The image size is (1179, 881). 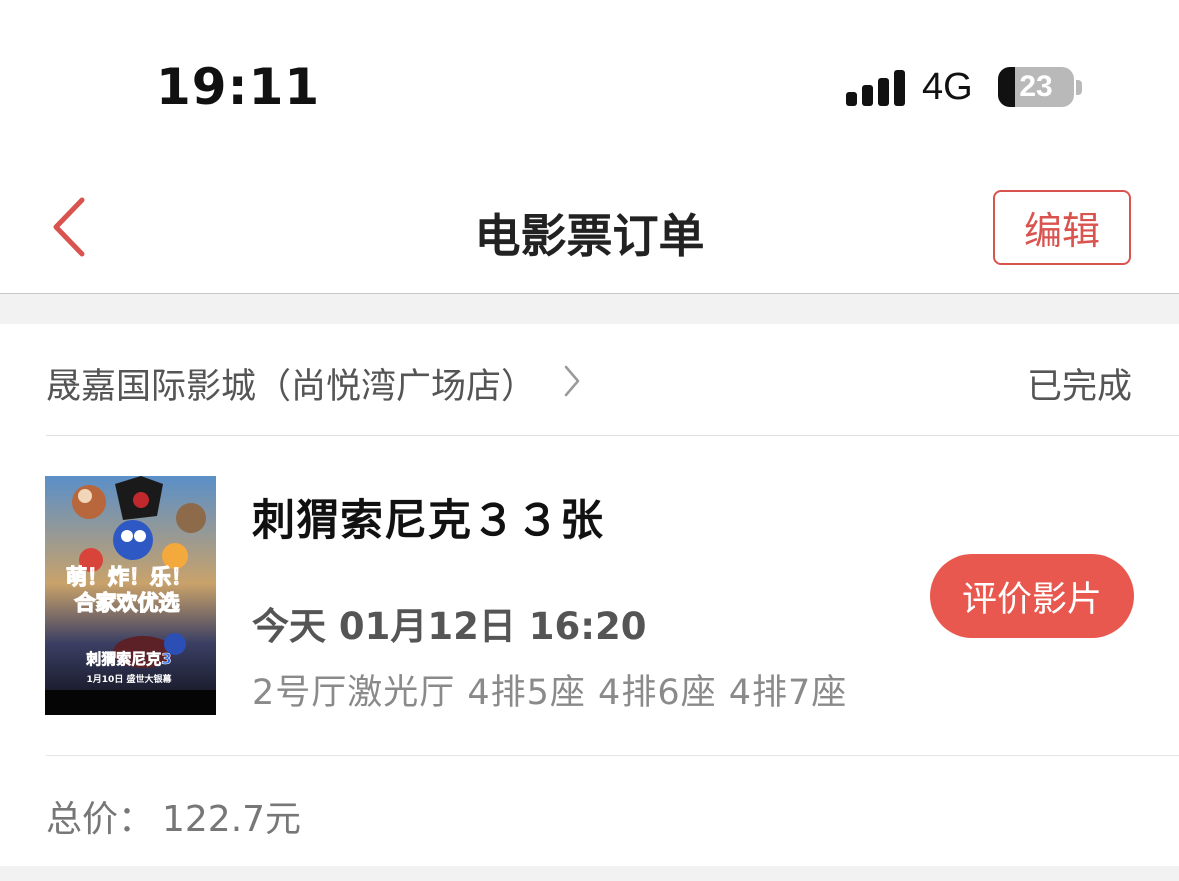 I want to click on show-time: 今天 01月12日 16:20, so click(x=449, y=626).